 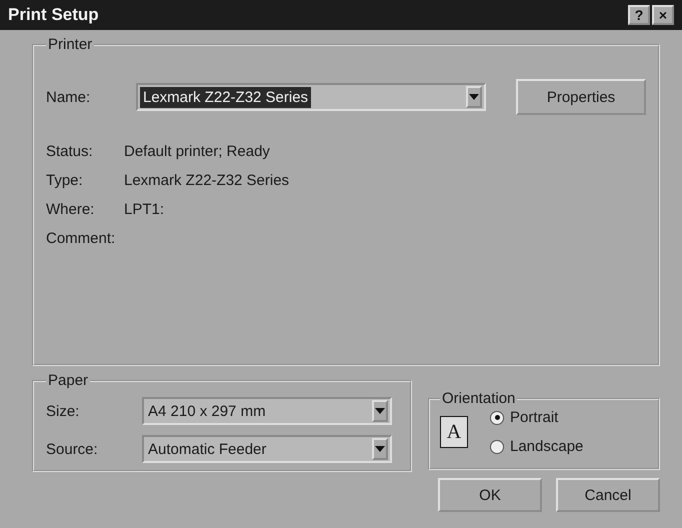 I want to click on field-label: Size:, so click(x=63, y=411).